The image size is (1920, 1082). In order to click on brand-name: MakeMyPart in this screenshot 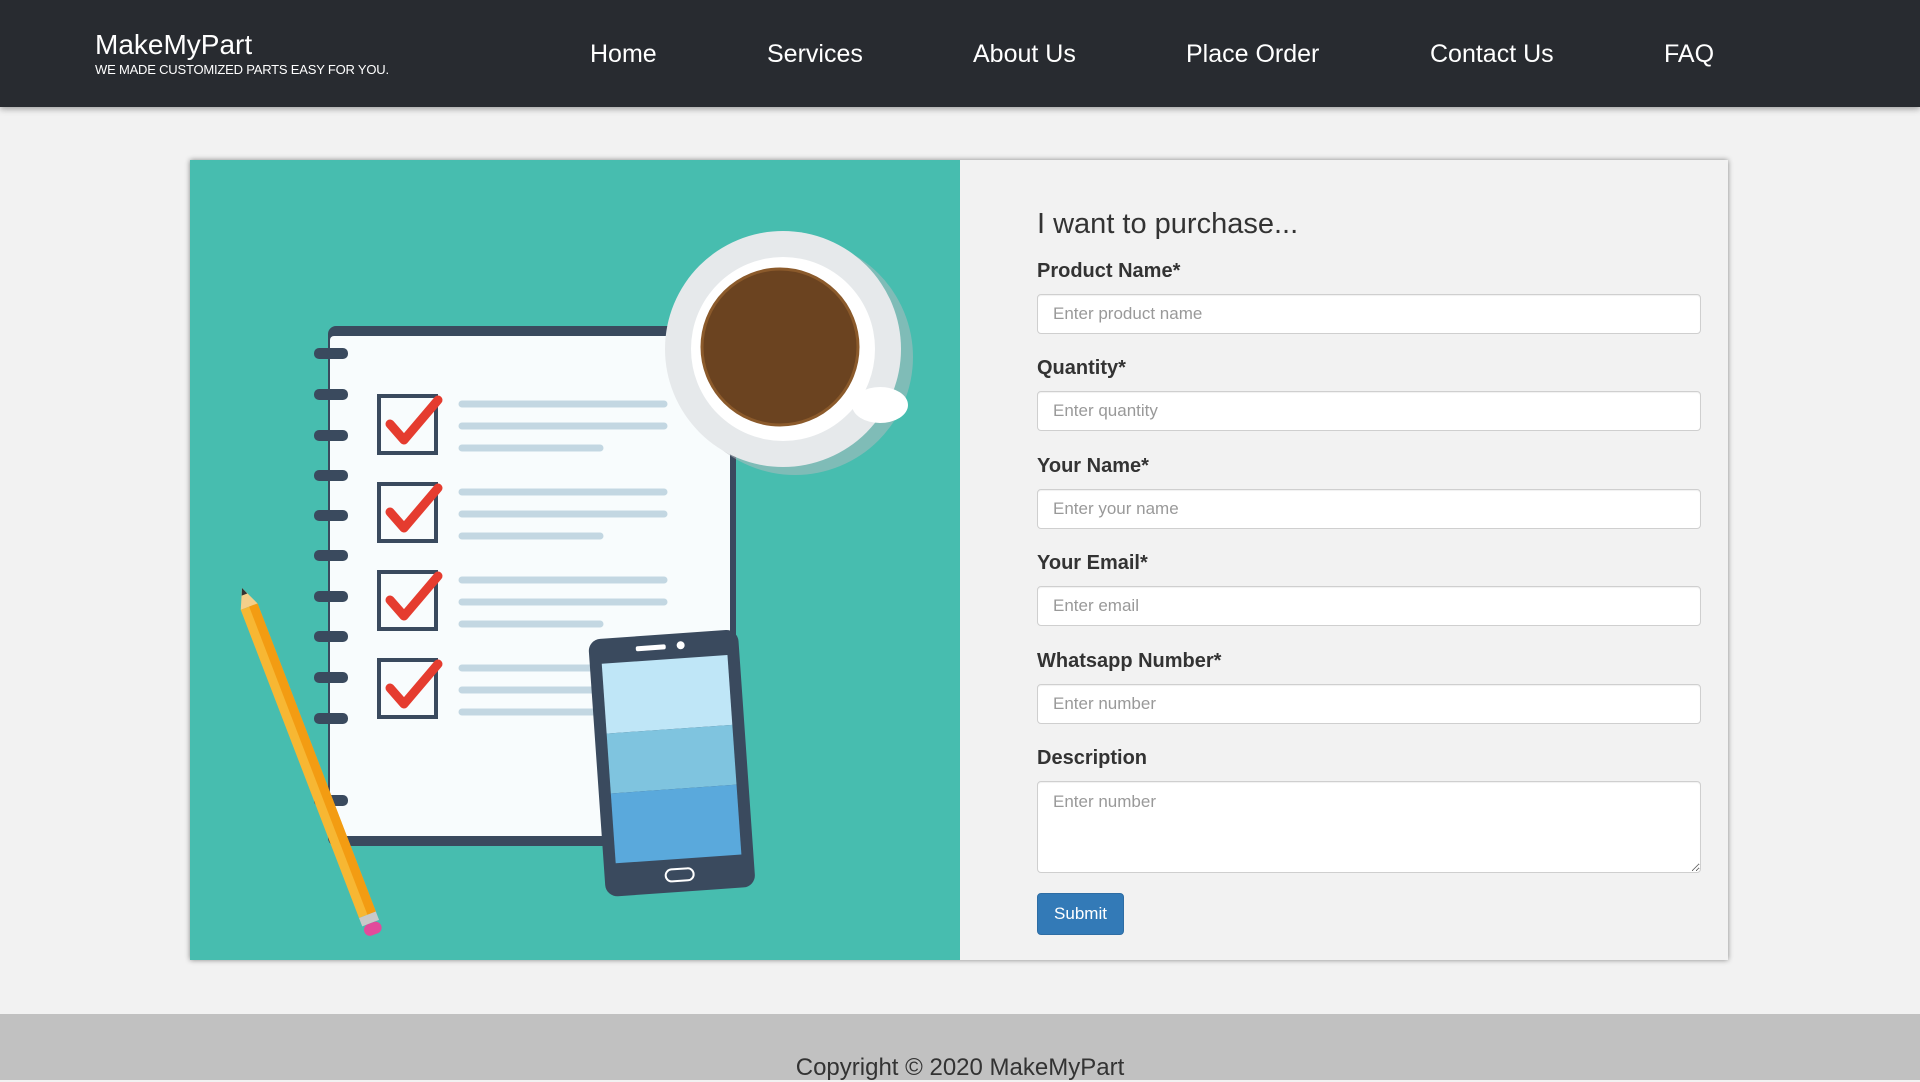, I will do `click(242, 45)`.